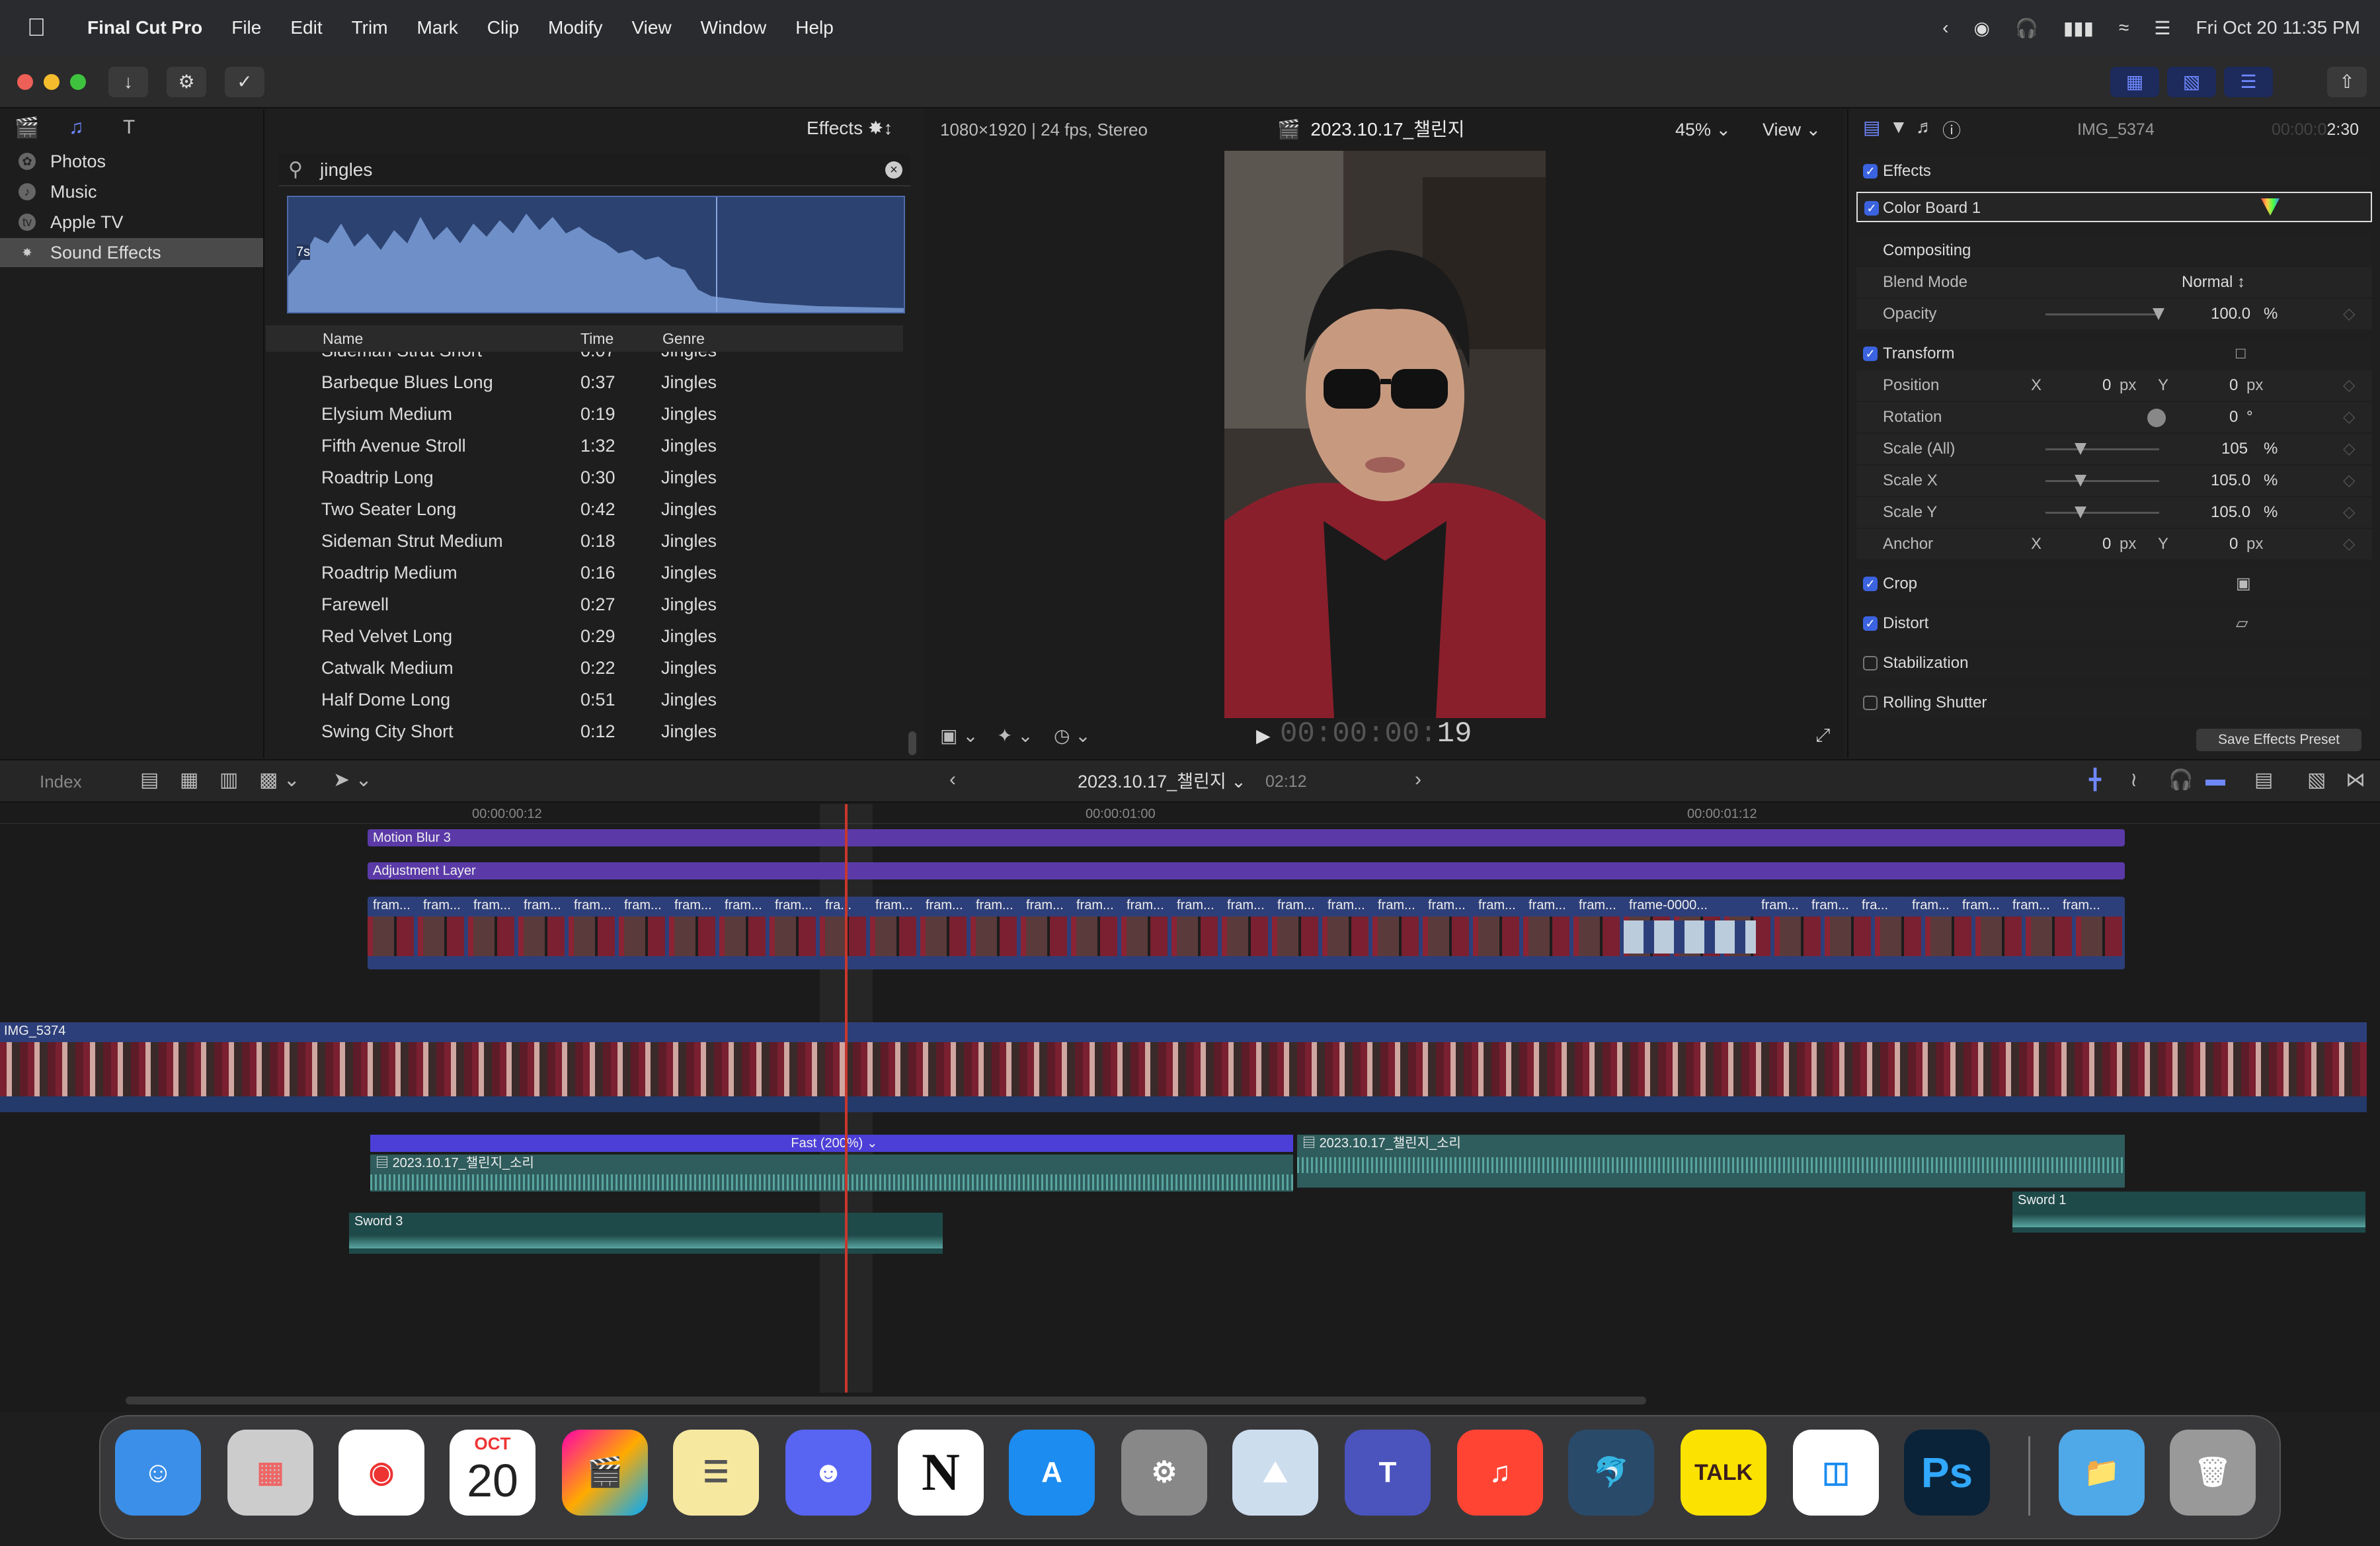  Describe the element at coordinates (131, 252) in the screenshot. I see `library-item-sound-effects: ✸ Sound Effects` at that location.